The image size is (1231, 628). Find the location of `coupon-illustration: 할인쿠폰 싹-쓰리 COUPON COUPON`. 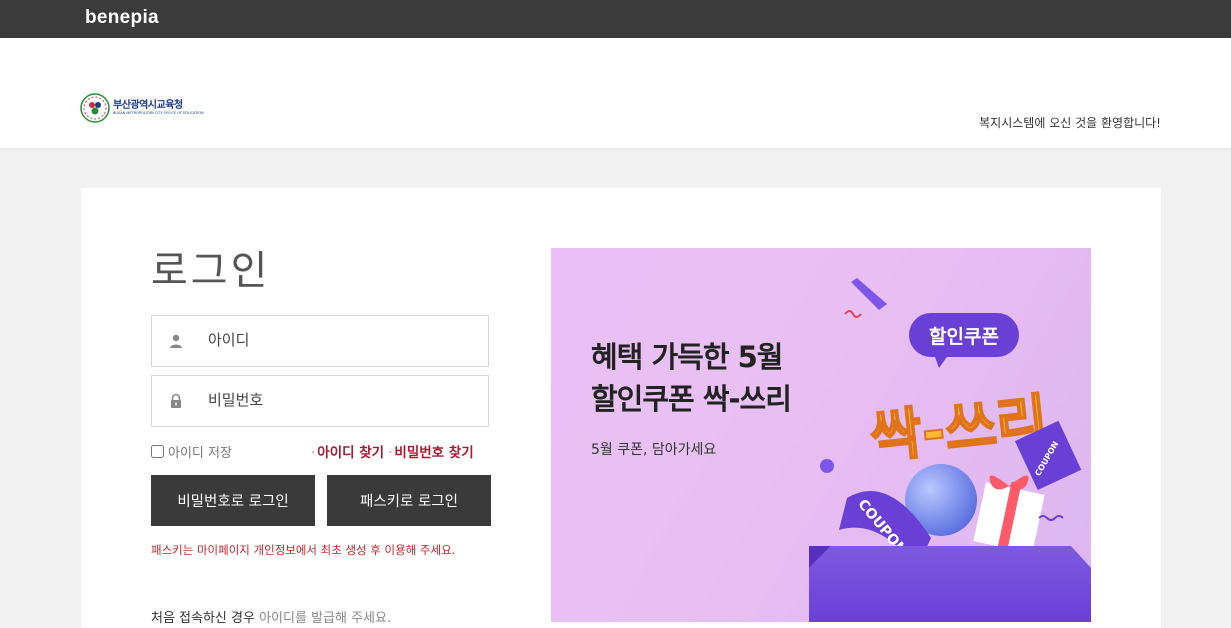

coupon-illustration: 할인쿠폰 싹-쓰리 COUPON COUPON is located at coordinates (950, 450).